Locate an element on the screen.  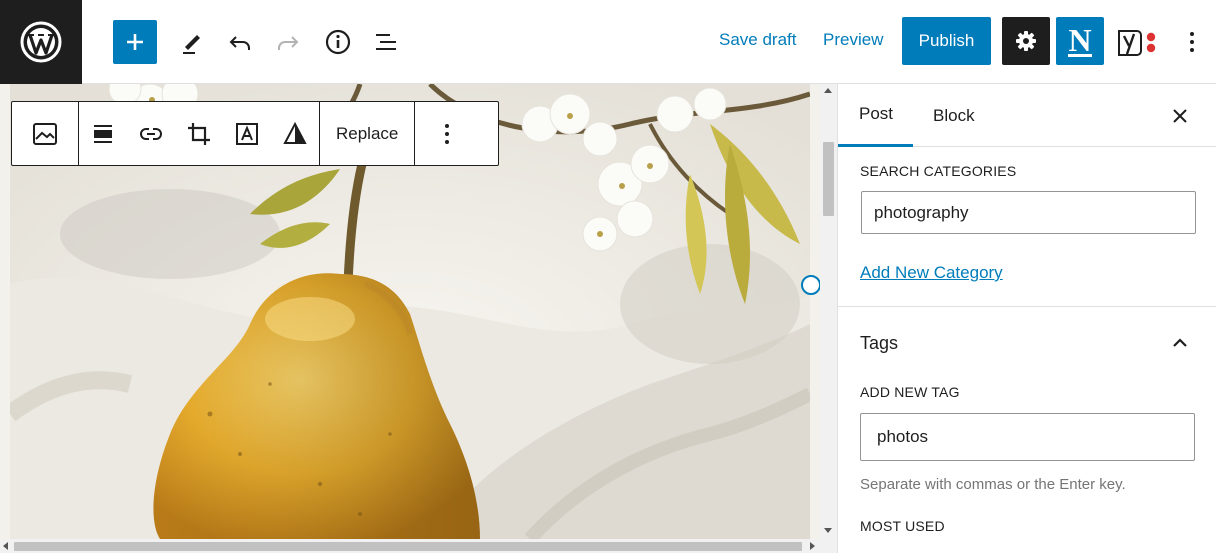
list-view-button is located at coordinates (386, 42).